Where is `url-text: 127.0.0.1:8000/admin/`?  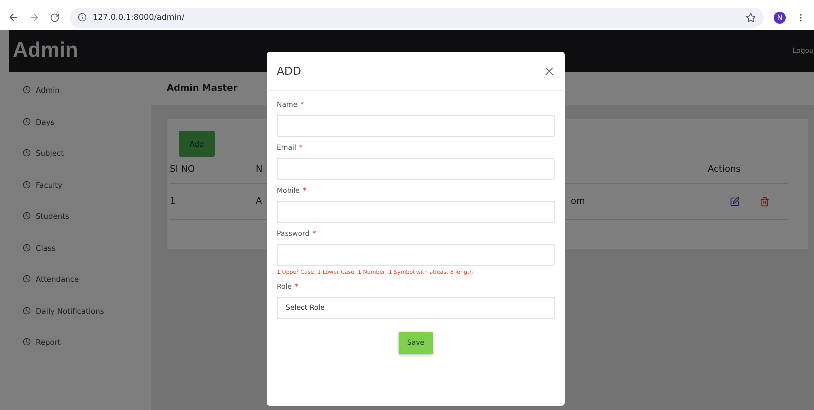
url-text: 127.0.0.1:8000/admin/ is located at coordinates (139, 17).